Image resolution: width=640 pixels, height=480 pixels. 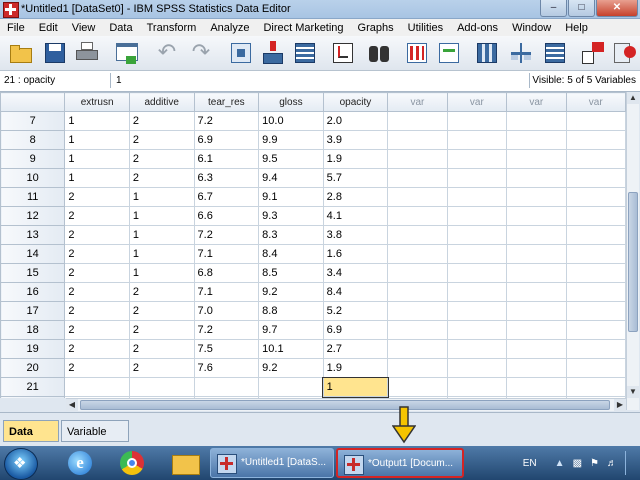 What do you see at coordinates (625, 53) in the screenshot?
I see `use-variable-sets-icon` at bounding box center [625, 53].